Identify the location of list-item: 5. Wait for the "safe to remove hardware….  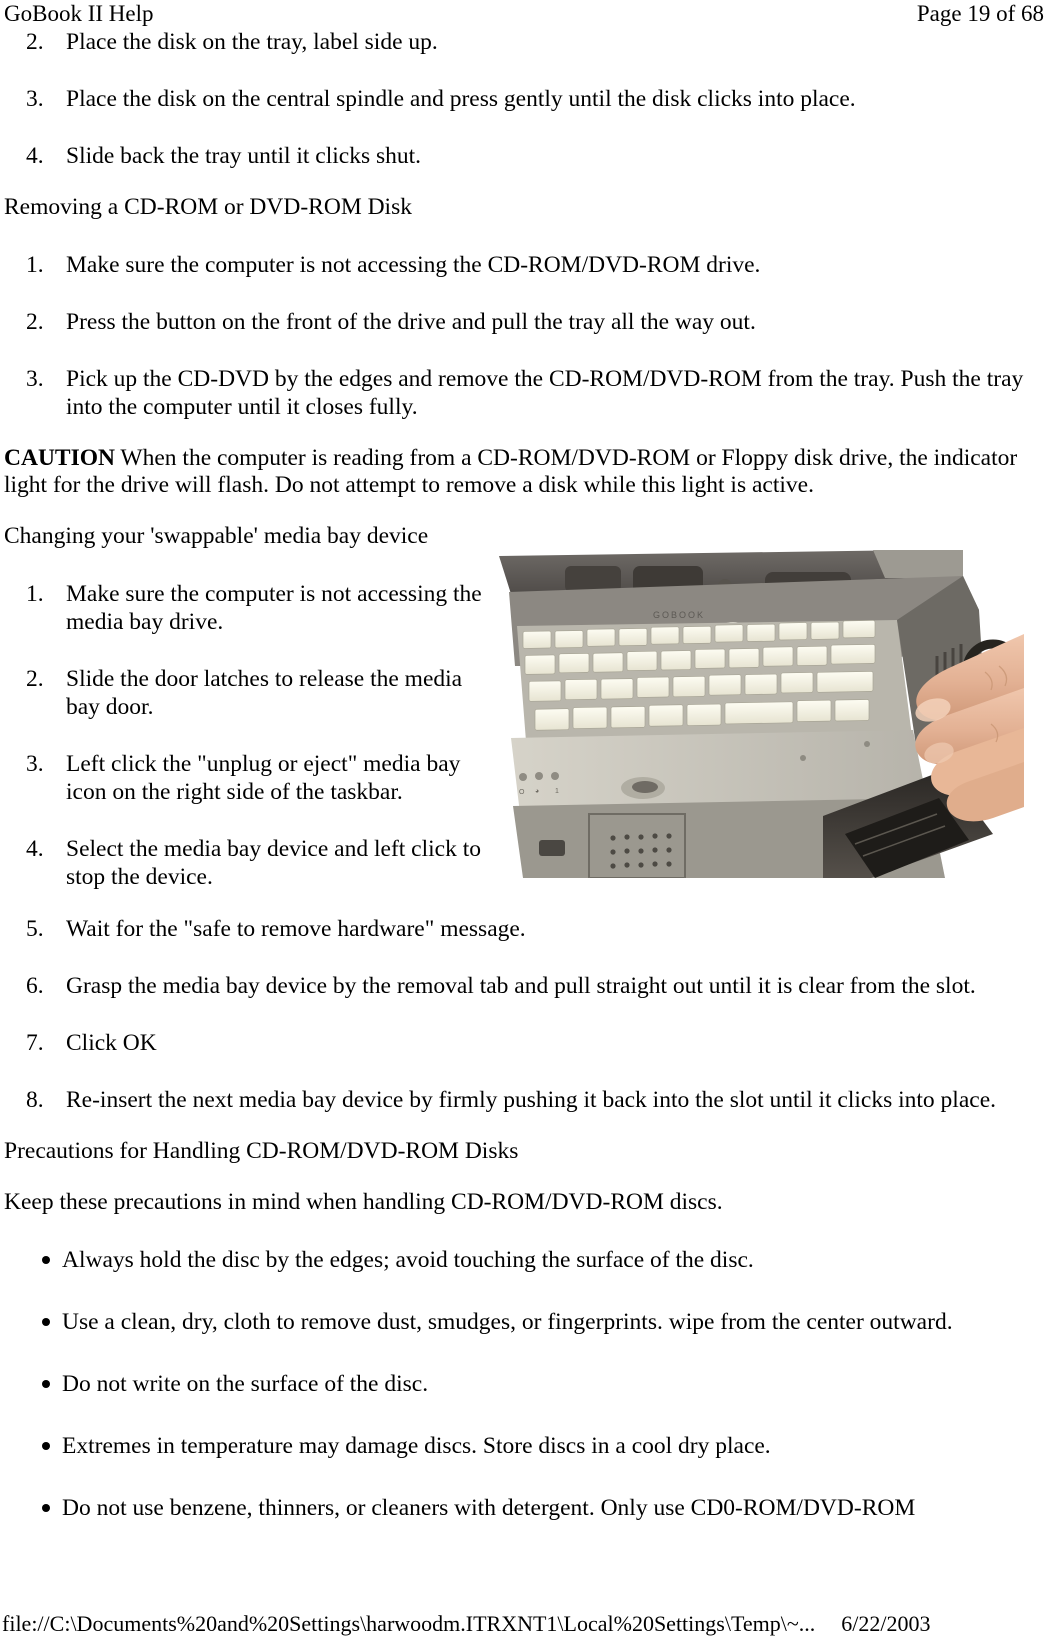
(523, 929).